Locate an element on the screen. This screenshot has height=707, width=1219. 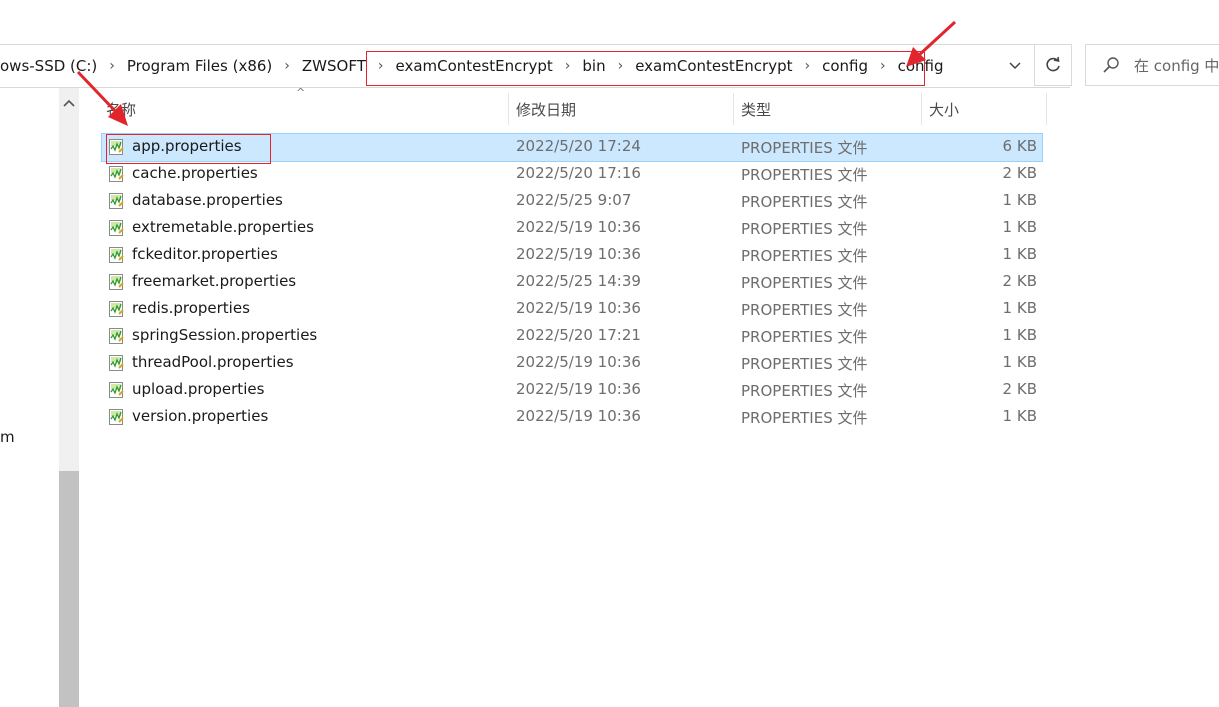
file-date: 2022/5/20 17:16 is located at coordinates (578, 173).